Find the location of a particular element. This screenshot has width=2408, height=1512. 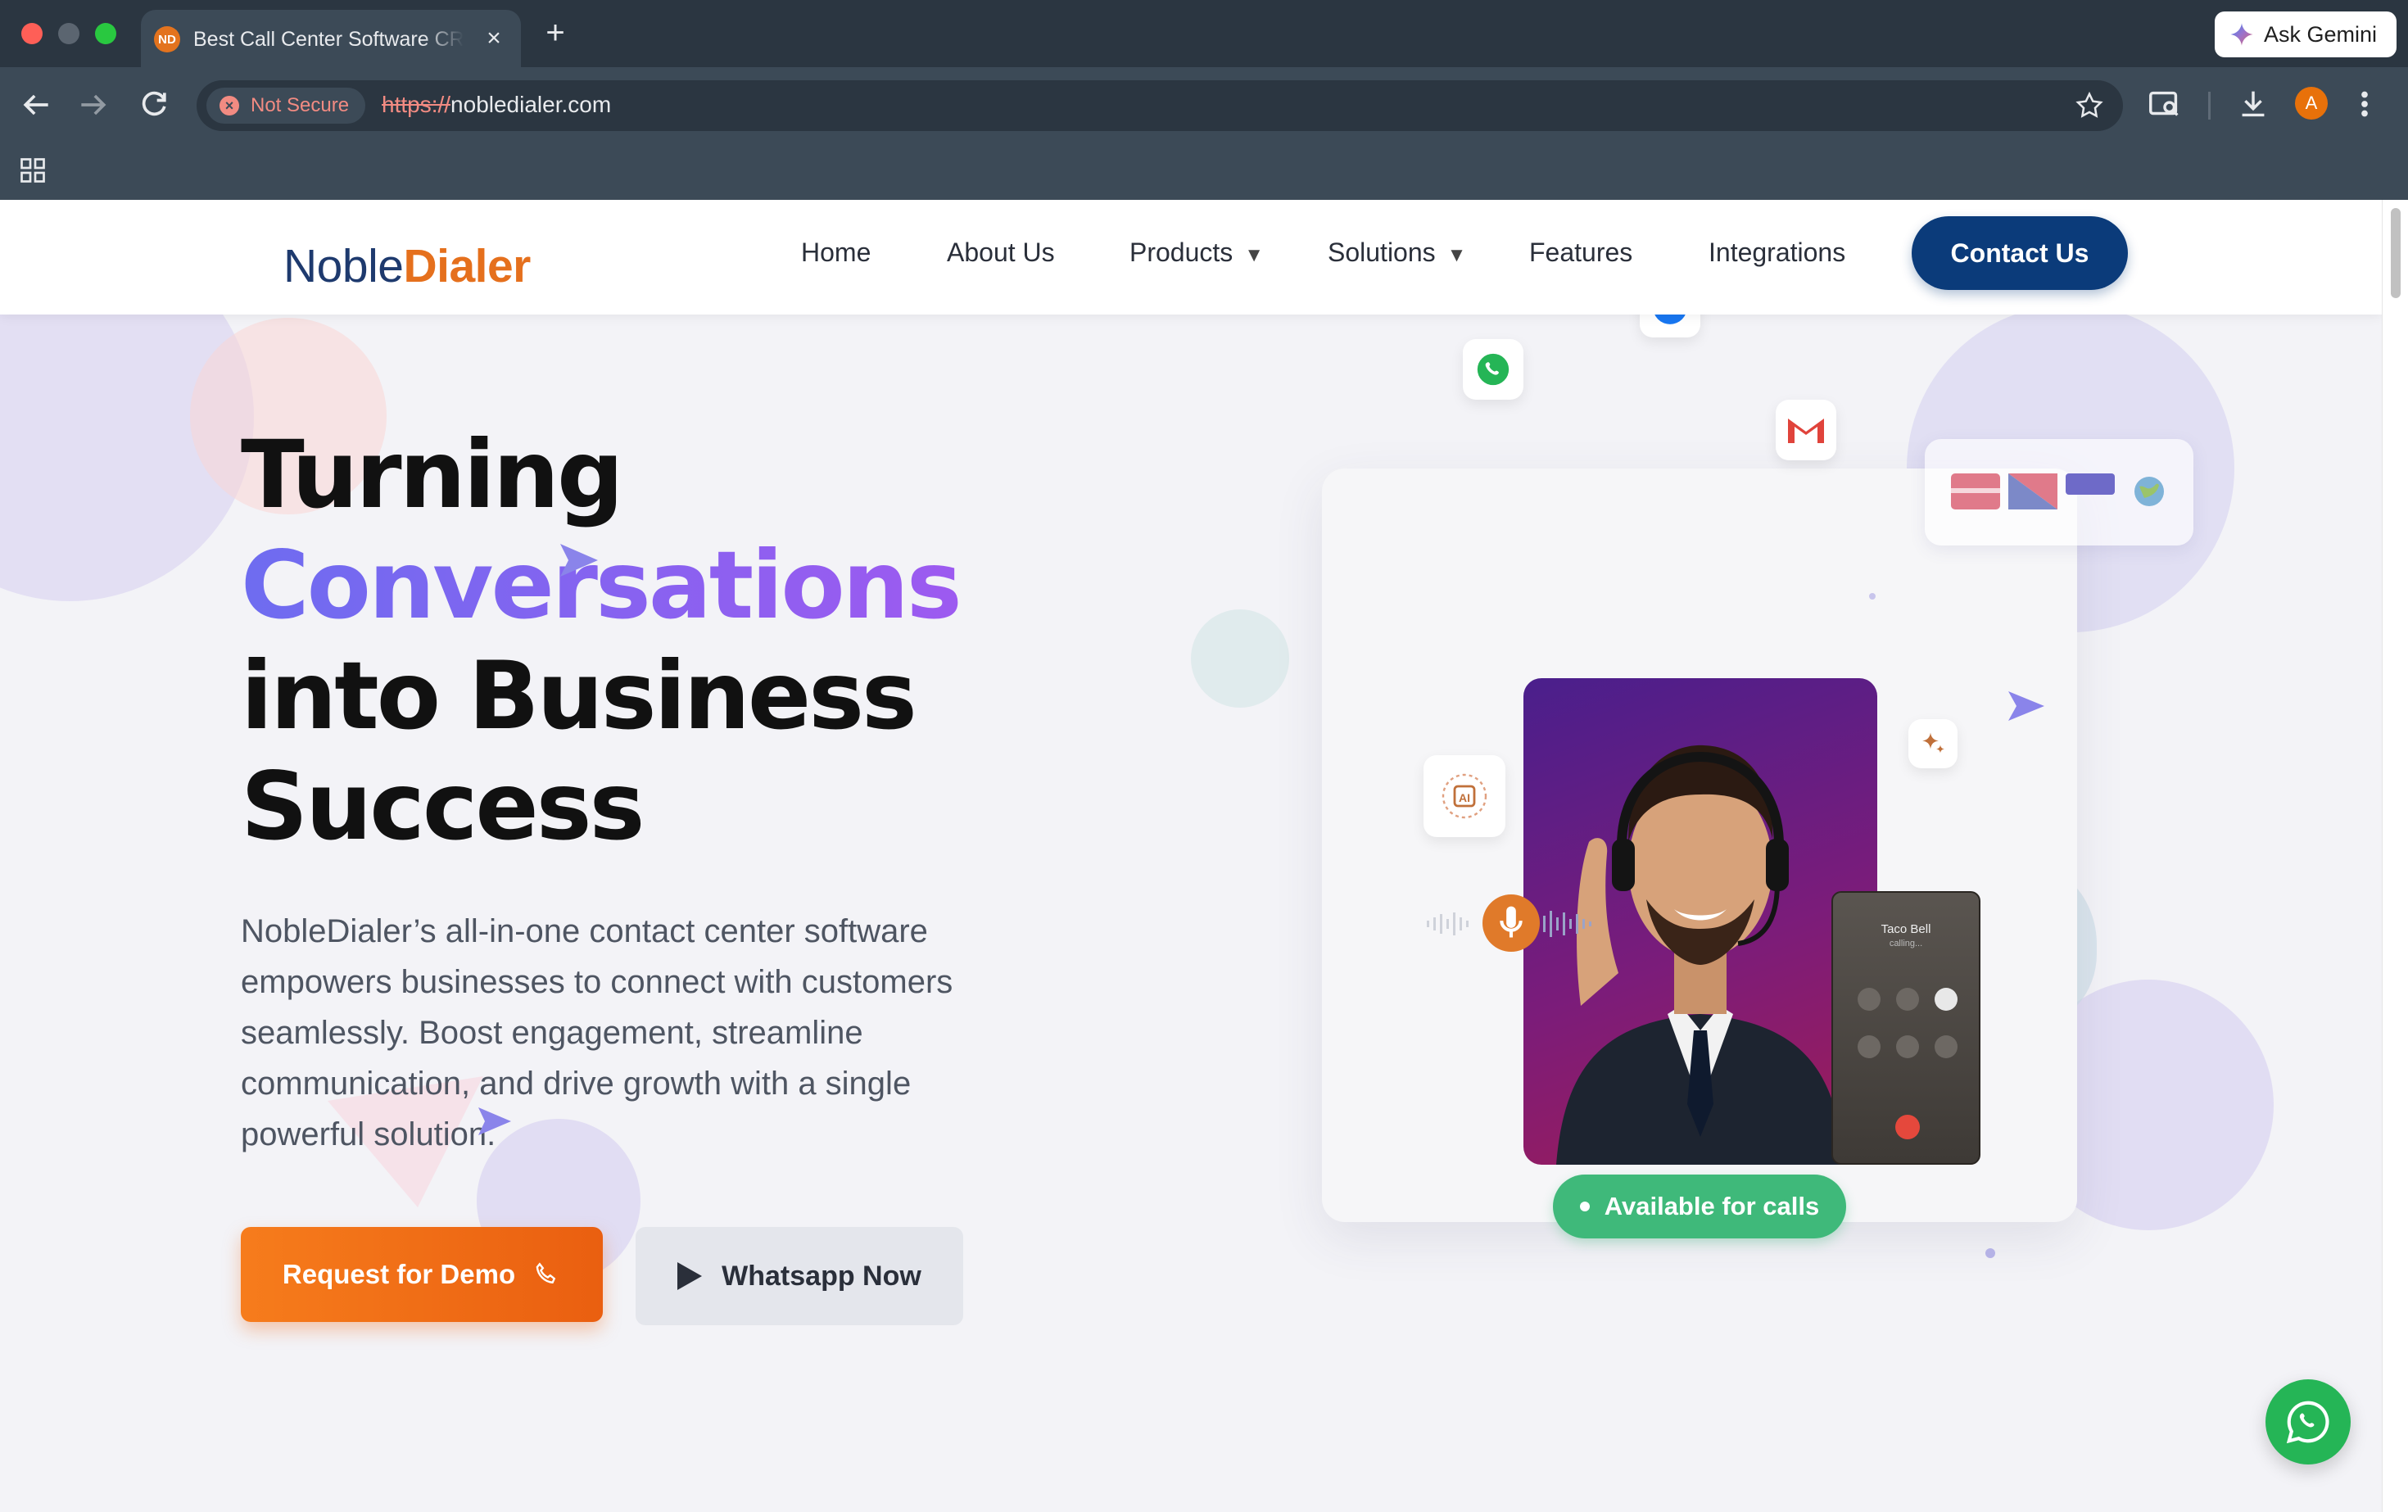

back-arrow-icon is located at coordinates (36, 105).